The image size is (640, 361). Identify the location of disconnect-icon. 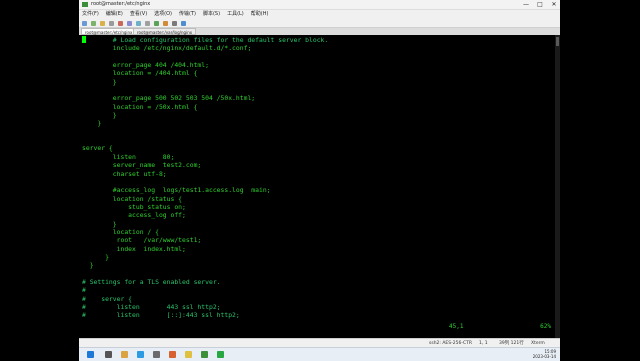
(111, 23).